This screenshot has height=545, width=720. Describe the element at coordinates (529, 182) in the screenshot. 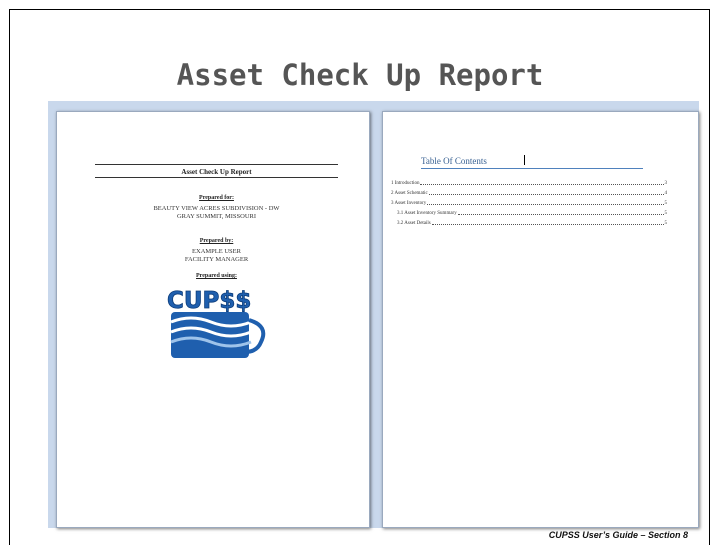

I see `toc-entry: 1 Introduction 3` at that location.